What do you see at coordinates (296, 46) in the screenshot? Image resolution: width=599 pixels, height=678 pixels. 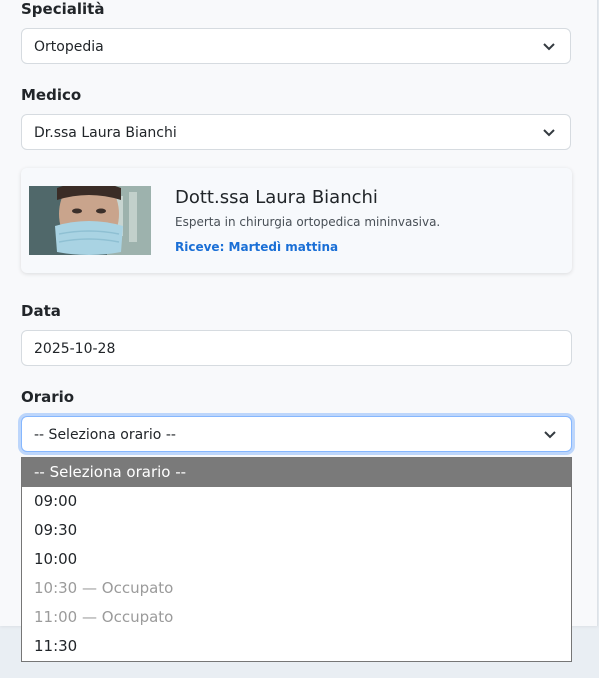 I see `specialty-select: Ortopedia` at bounding box center [296, 46].